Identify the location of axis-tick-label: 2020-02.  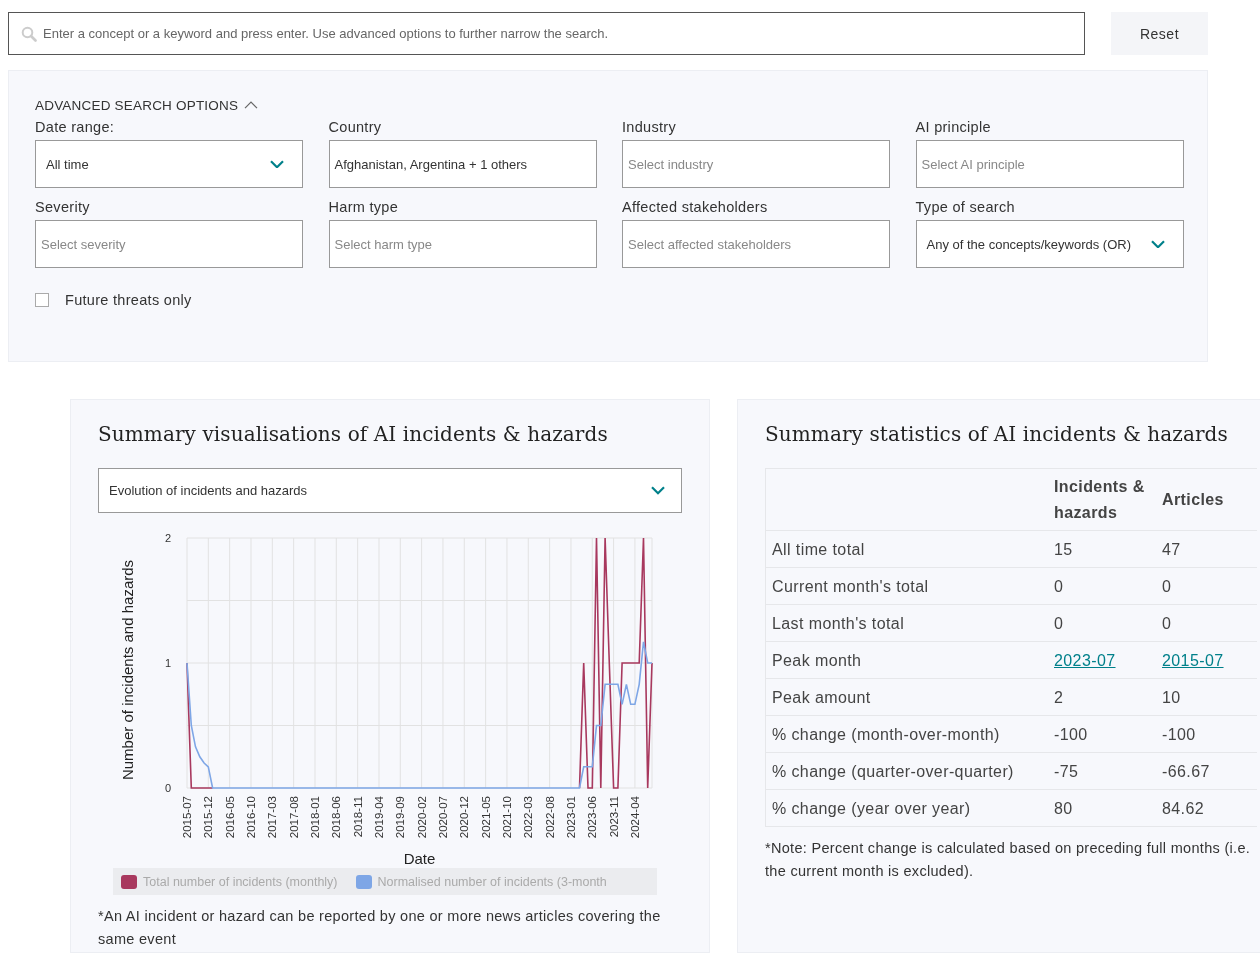
(421, 817).